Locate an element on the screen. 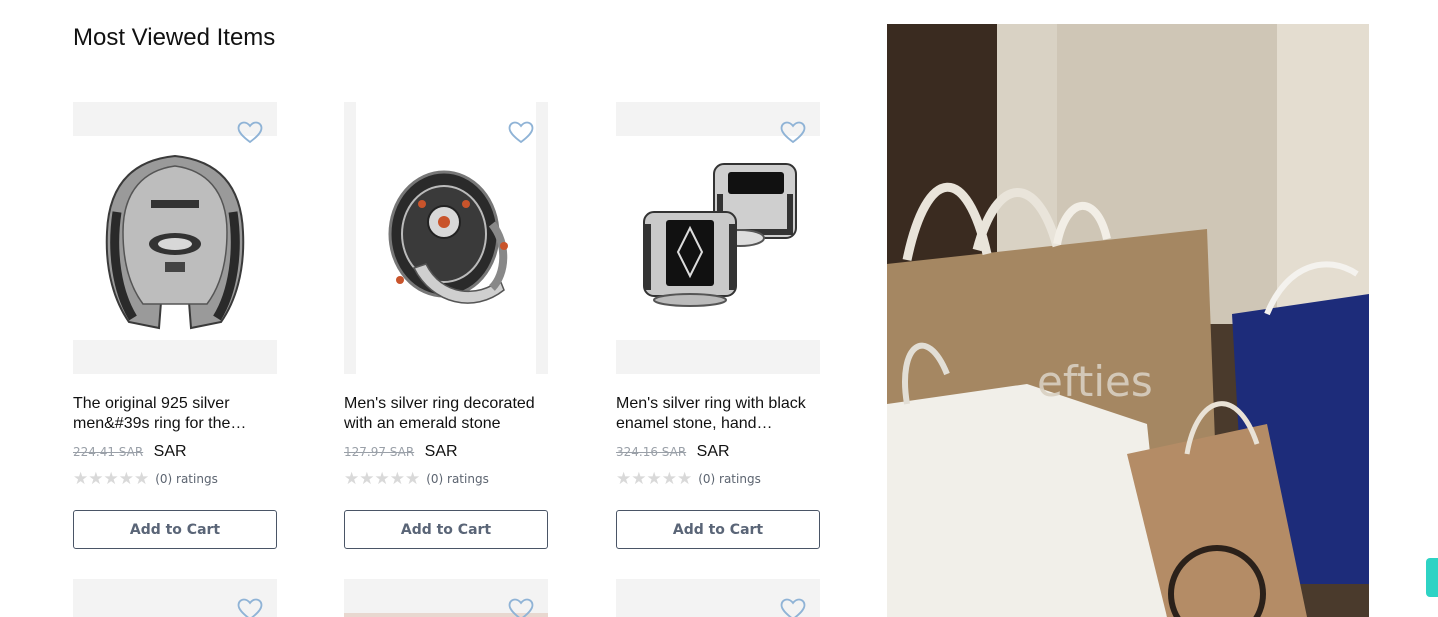 This screenshot has width=1438, height=617. emerald-ring-image is located at coordinates (448, 237).